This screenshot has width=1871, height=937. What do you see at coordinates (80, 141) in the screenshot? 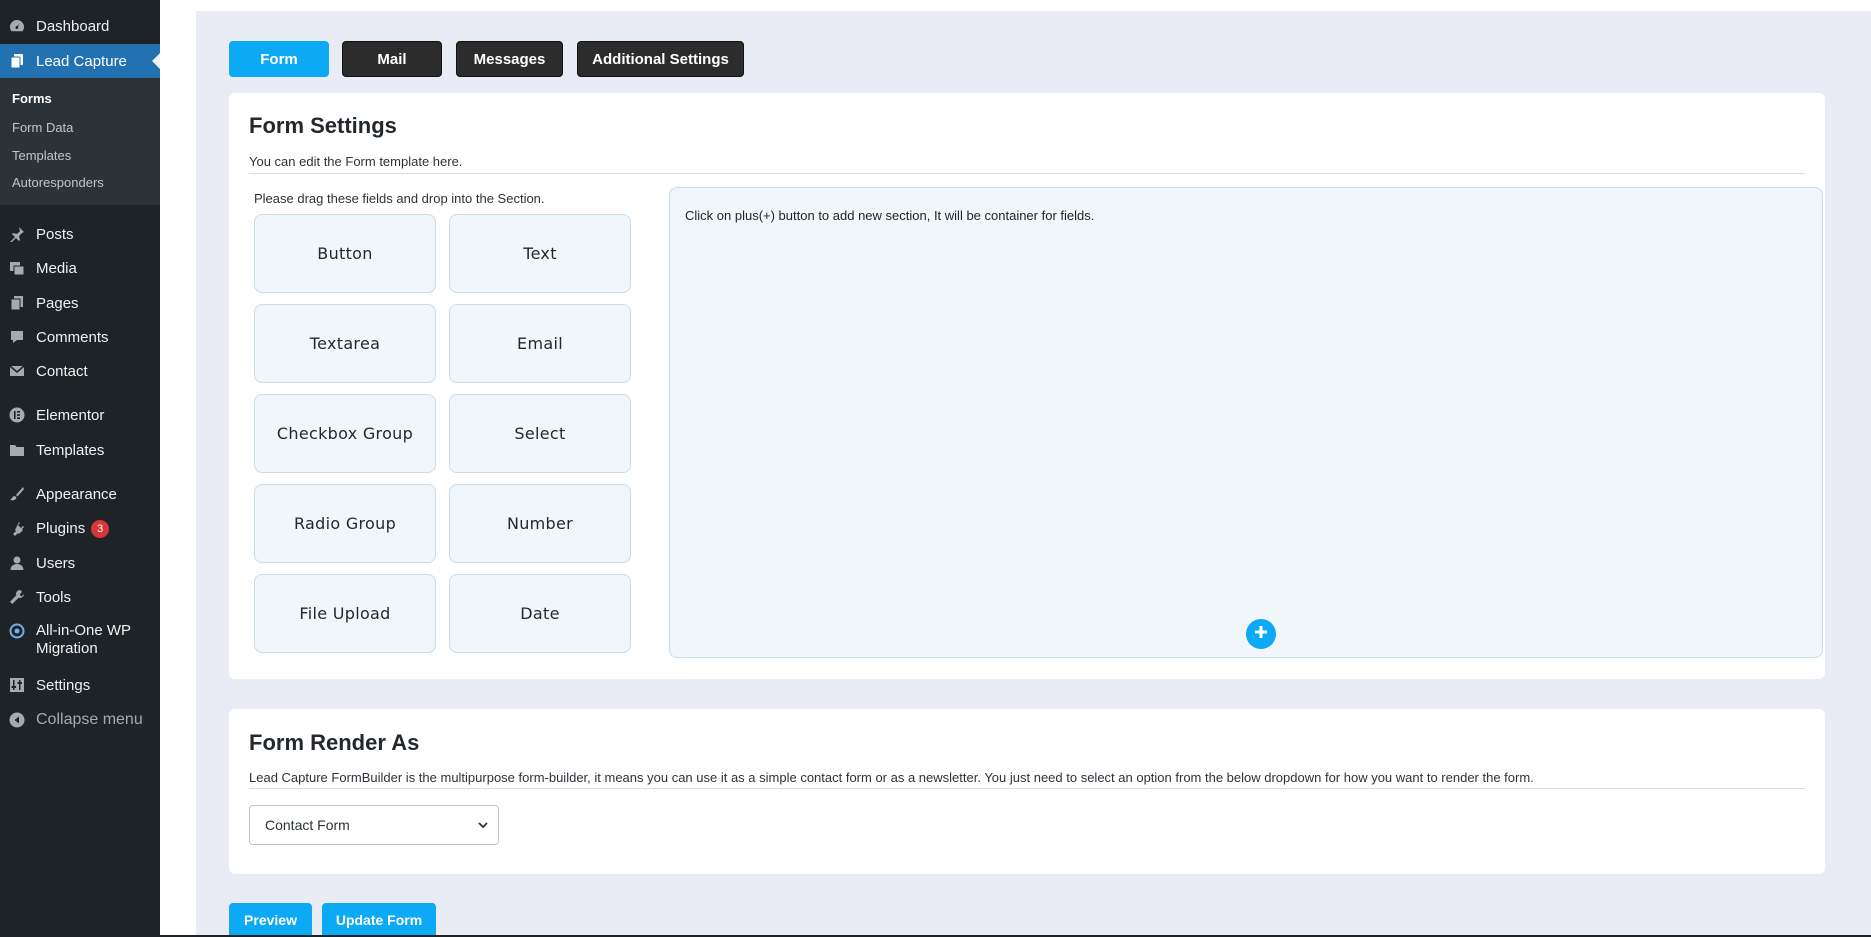
I see `lead-capture-submenu: Forms Form Data Templates Autoresponders` at bounding box center [80, 141].